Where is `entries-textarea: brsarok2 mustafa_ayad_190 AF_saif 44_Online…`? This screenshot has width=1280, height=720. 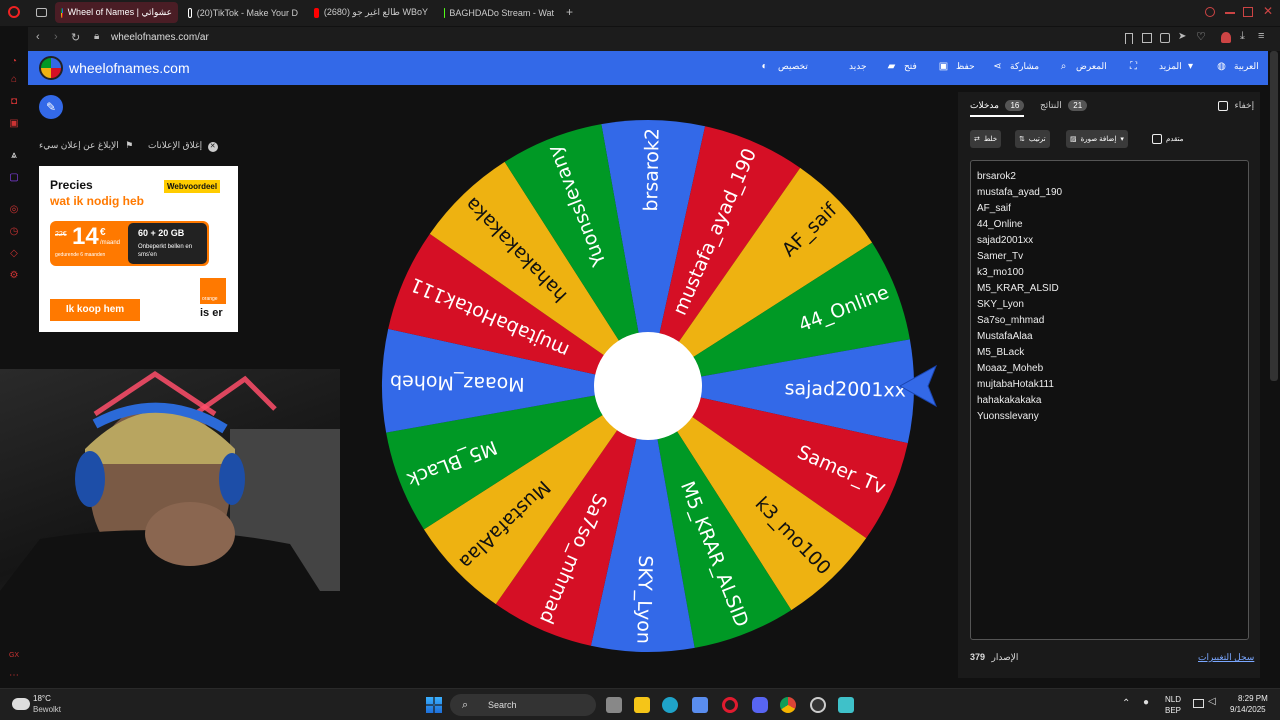 entries-textarea: brsarok2 mustafa_ayad_190 AF_saif 44_Online… is located at coordinates (1109, 400).